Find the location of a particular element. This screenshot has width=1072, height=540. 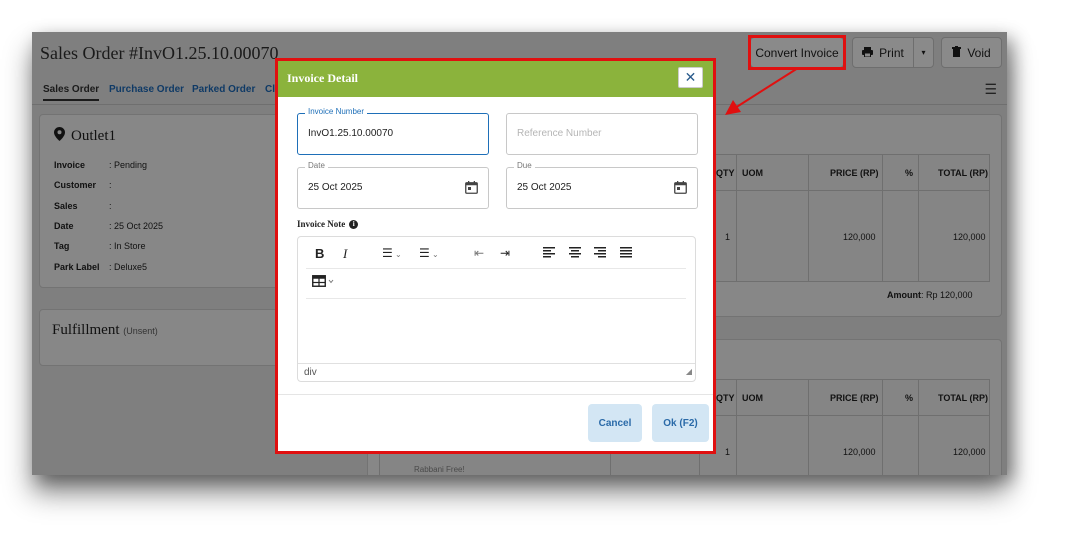

cancel-button: Cancel is located at coordinates (615, 423).